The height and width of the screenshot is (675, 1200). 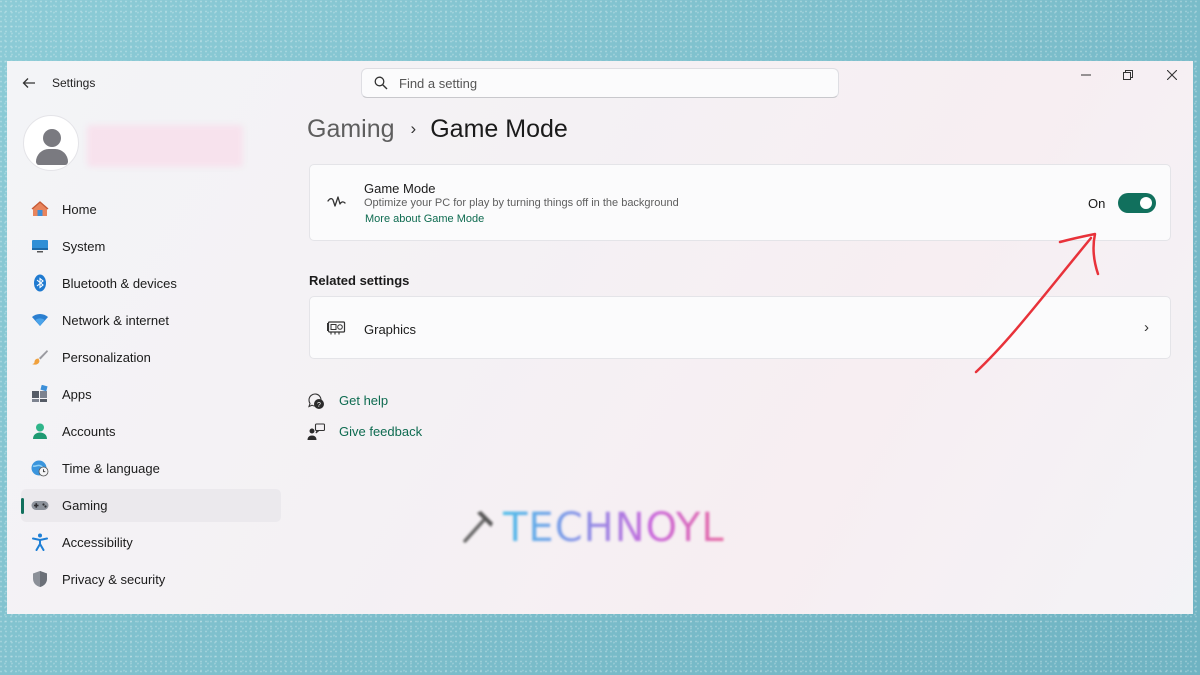 I want to click on sidebar-item-gaming: Gaming, so click(x=151, y=505).